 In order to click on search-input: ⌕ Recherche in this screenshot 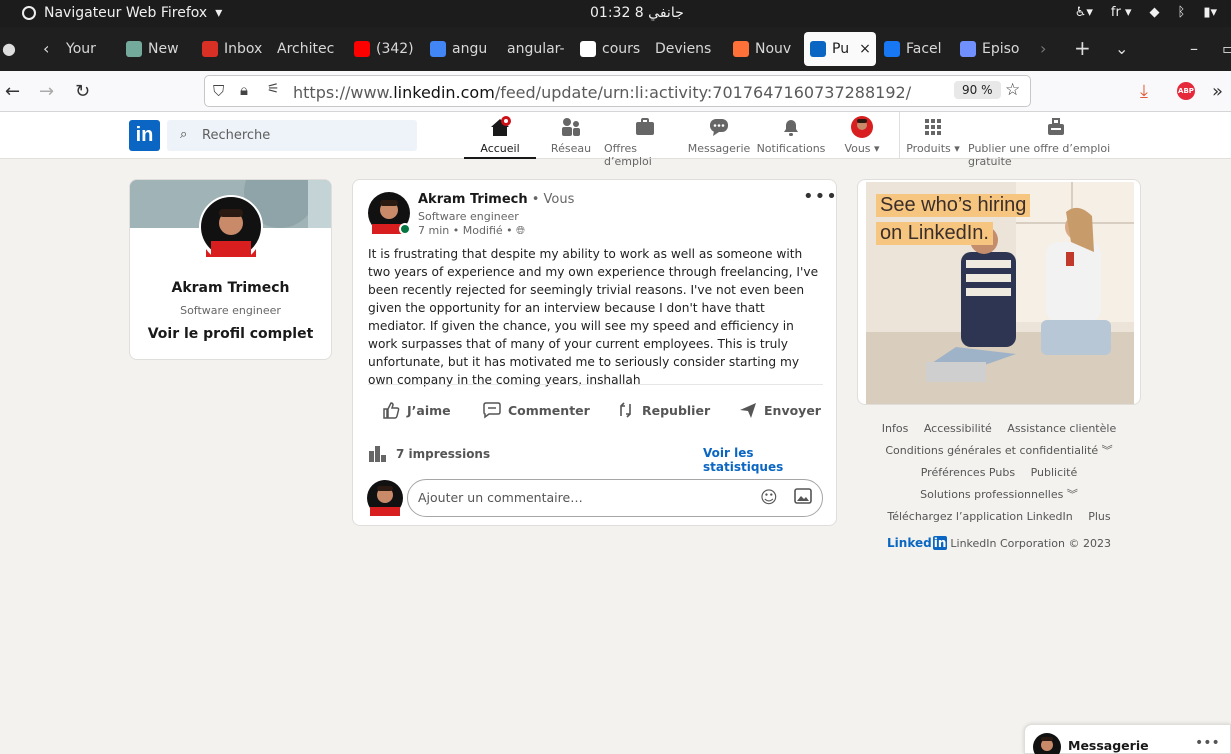, I will do `click(292, 135)`.